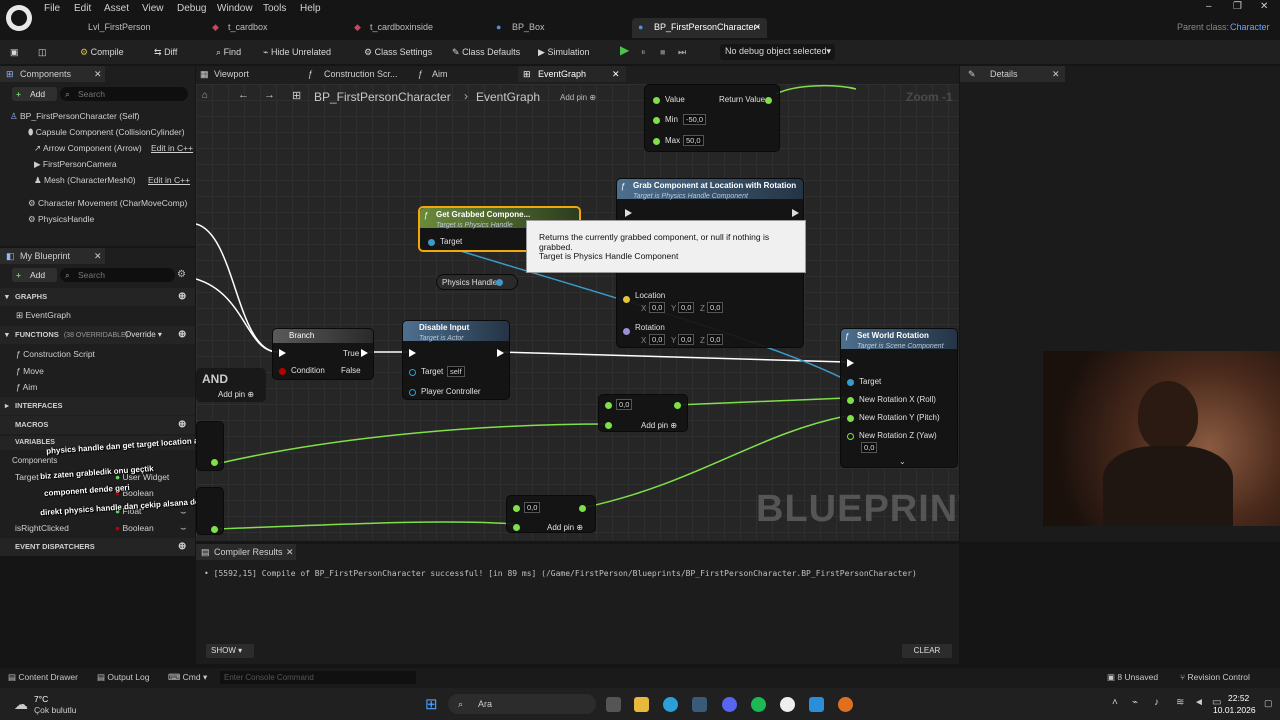 The height and width of the screenshot is (720, 1280). What do you see at coordinates (55, 354) in the screenshot?
I see `function-construction-script: ƒ Construction Script` at bounding box center [55, 354].